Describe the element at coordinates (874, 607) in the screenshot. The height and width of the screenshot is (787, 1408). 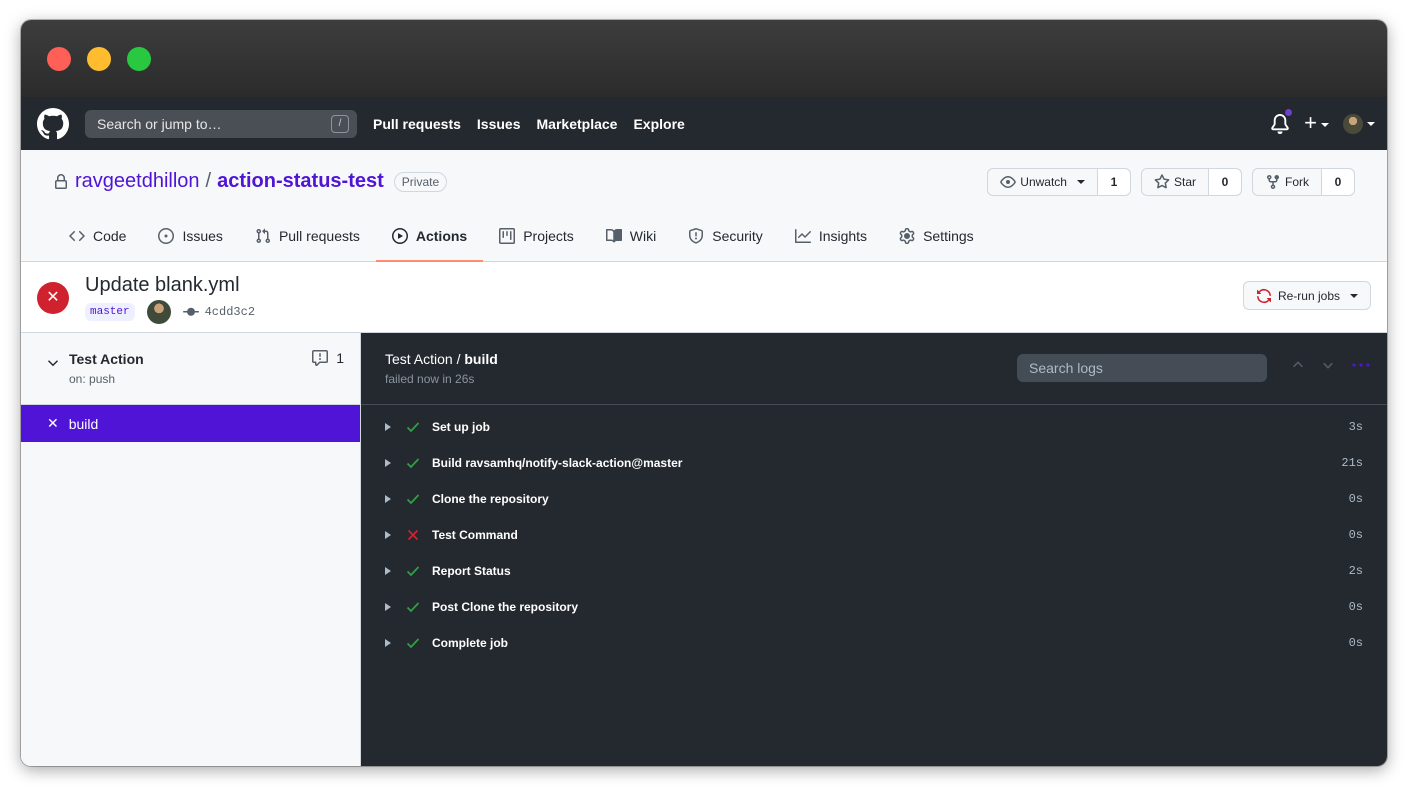
I see `log-step-row: Post Clone the repository 0s` at that location.